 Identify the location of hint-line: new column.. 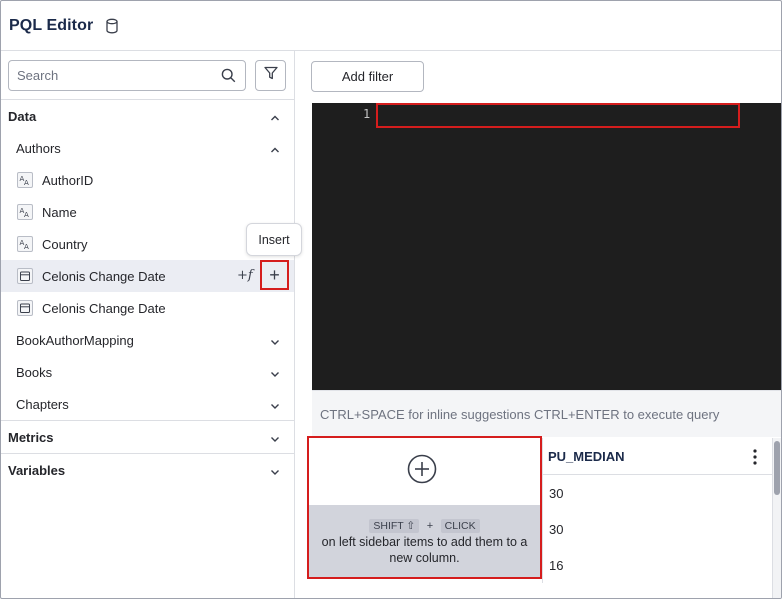
(424, 558).